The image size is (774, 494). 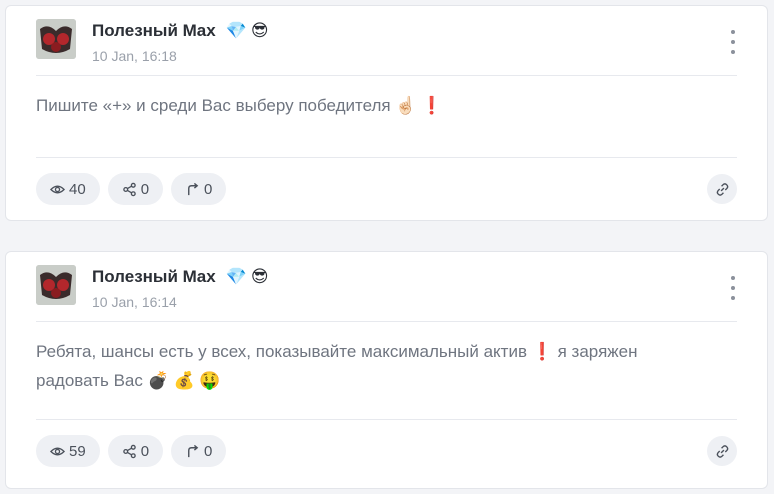 I want to click on post-stats: 59 0 0, so click(x=131, y=451).